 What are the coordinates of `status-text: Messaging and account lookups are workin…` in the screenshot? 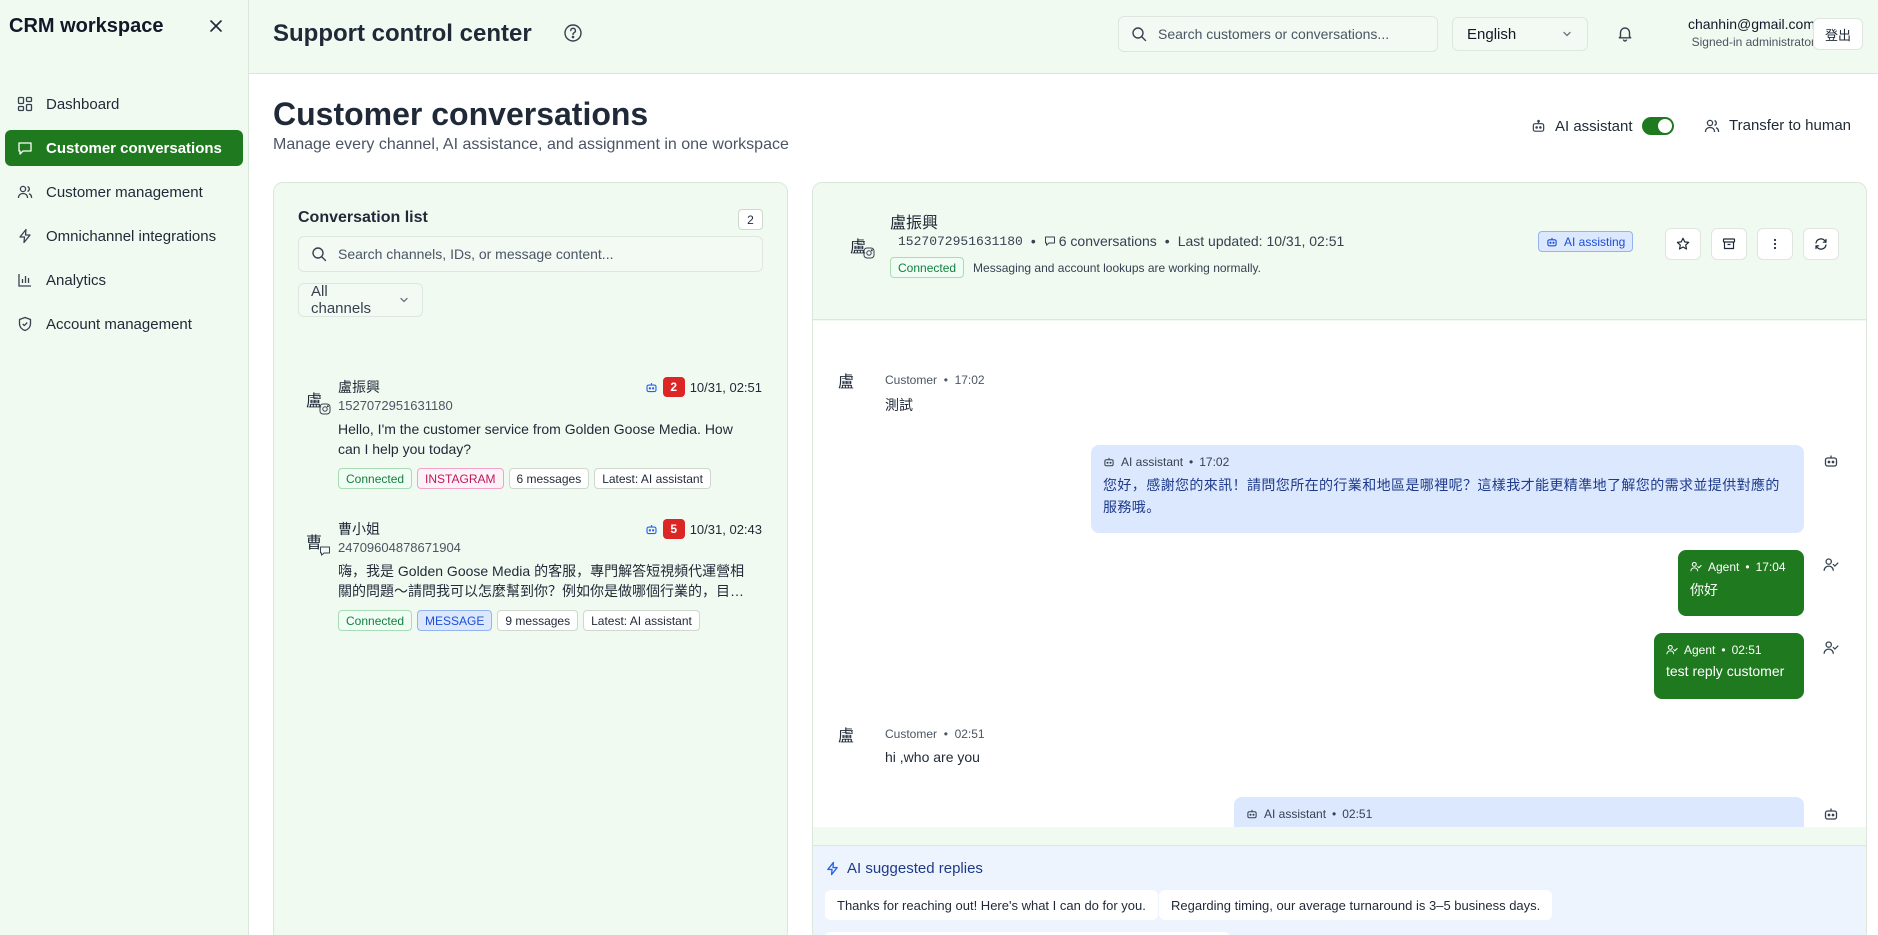 It's located at (1117, 267).